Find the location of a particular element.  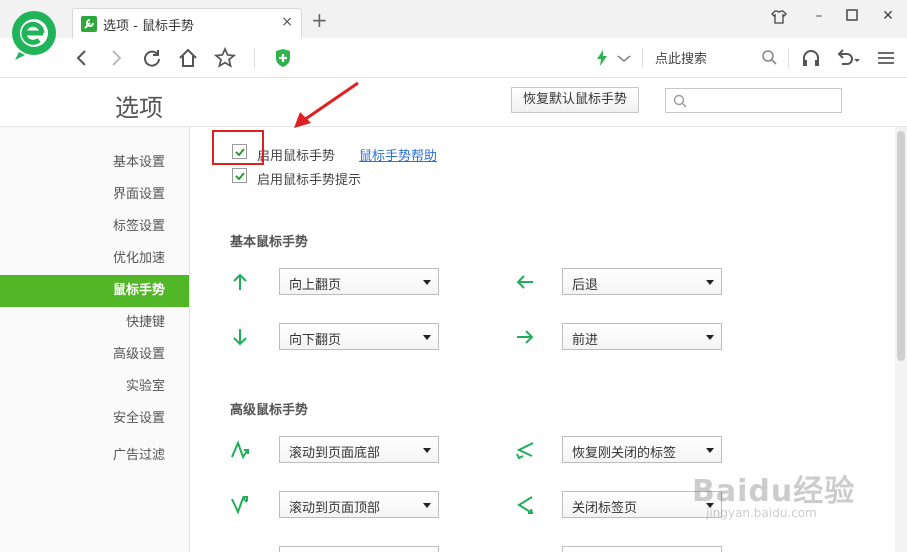

maximize-button is located at coordinates (852, 19).